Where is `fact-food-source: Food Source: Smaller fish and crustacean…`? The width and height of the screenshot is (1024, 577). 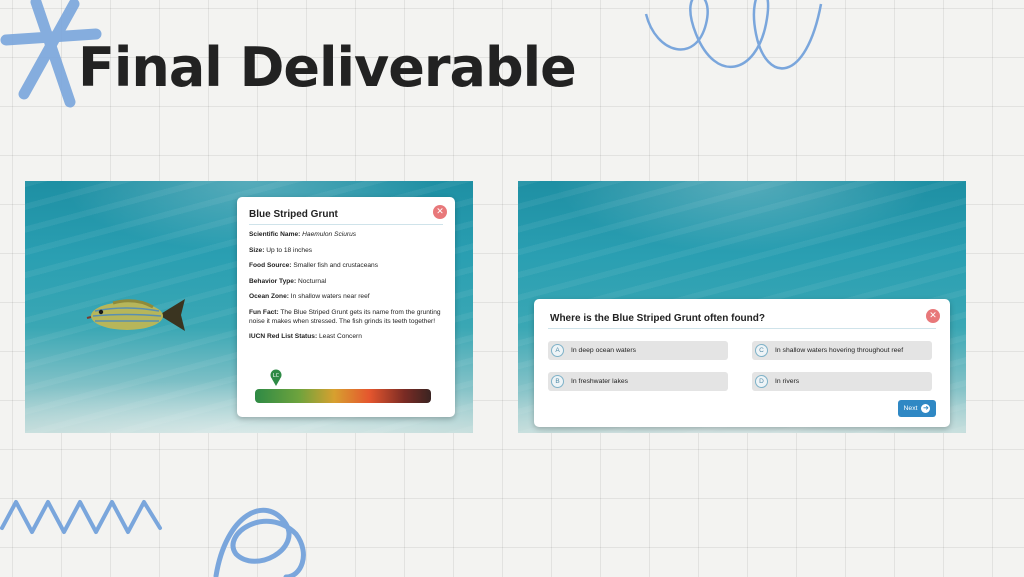
fact-food-source: Food Source: Smaller fish and crustacean… is located at coordinates (346, 266).